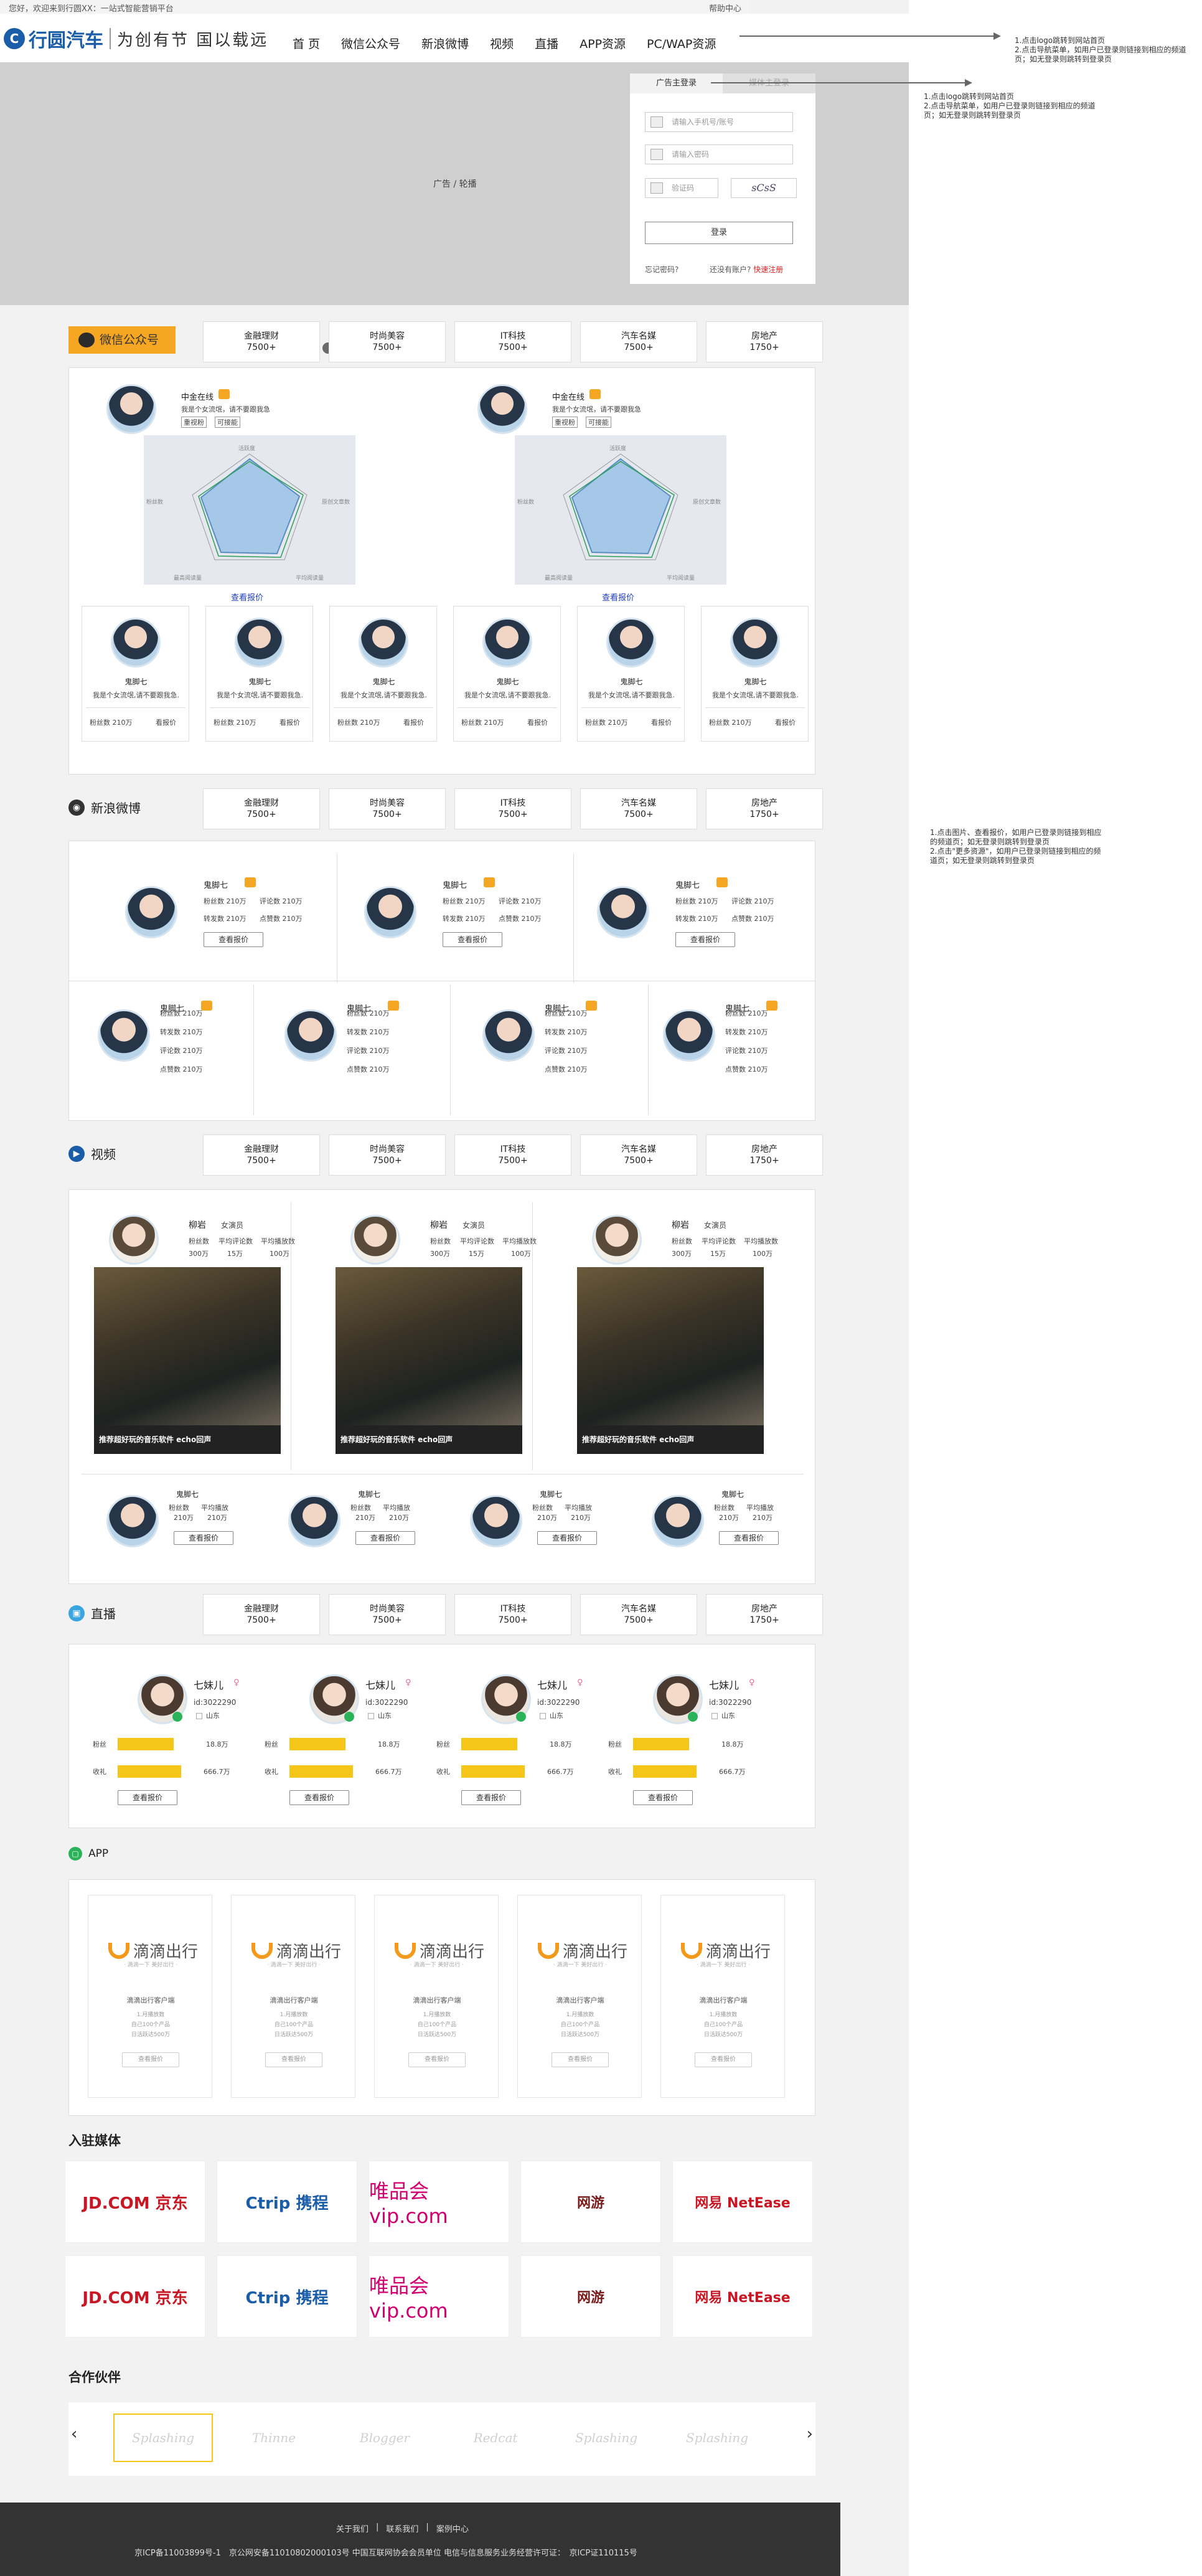 The width and height of the screenshot is (1202, 2576). Describe the element at coordinates (74, 2434) in the screenshot. I see `chevron-left-icon: ‹` at that location.